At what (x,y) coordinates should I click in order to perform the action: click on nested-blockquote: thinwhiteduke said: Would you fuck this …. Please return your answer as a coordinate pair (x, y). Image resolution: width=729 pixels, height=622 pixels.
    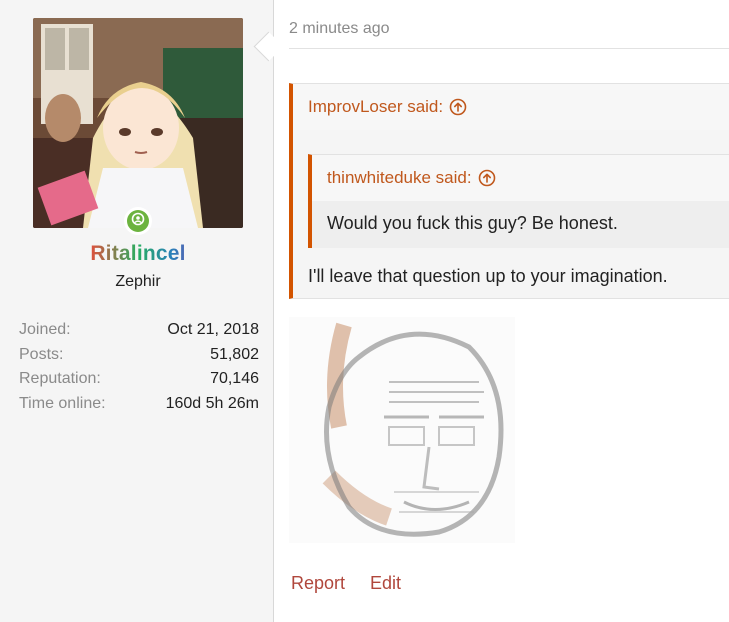
    Looking at the image, I should click on (518, 201).